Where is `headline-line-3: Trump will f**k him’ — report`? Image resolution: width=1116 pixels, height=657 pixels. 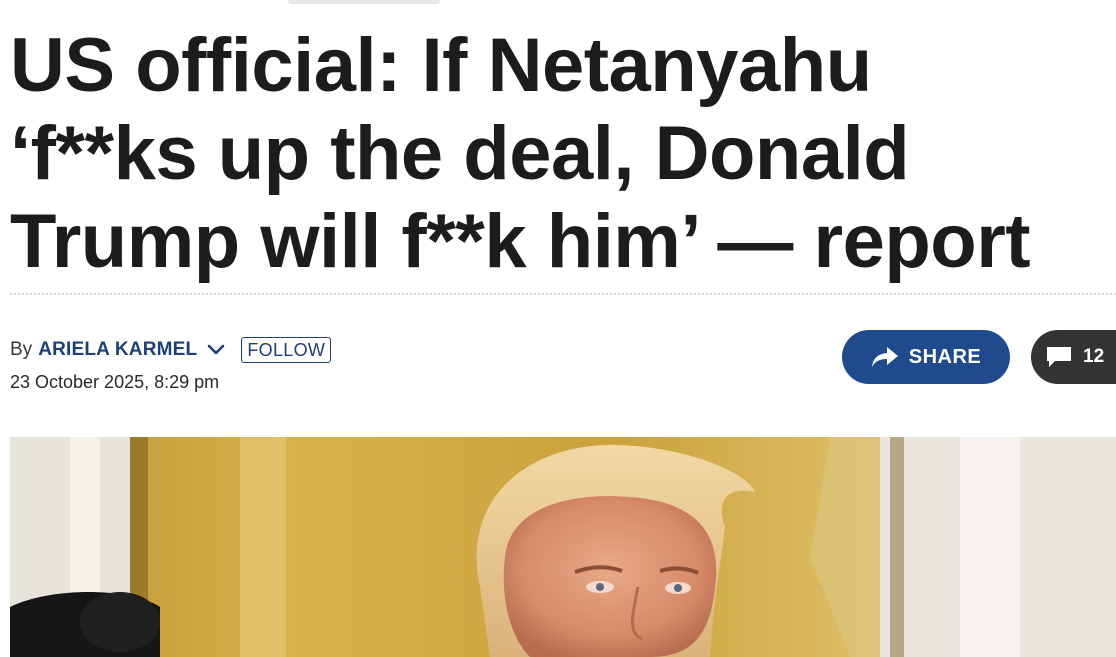
headline-line-3: Trump will f**k him’ — report is located at coordinates (520, 241).